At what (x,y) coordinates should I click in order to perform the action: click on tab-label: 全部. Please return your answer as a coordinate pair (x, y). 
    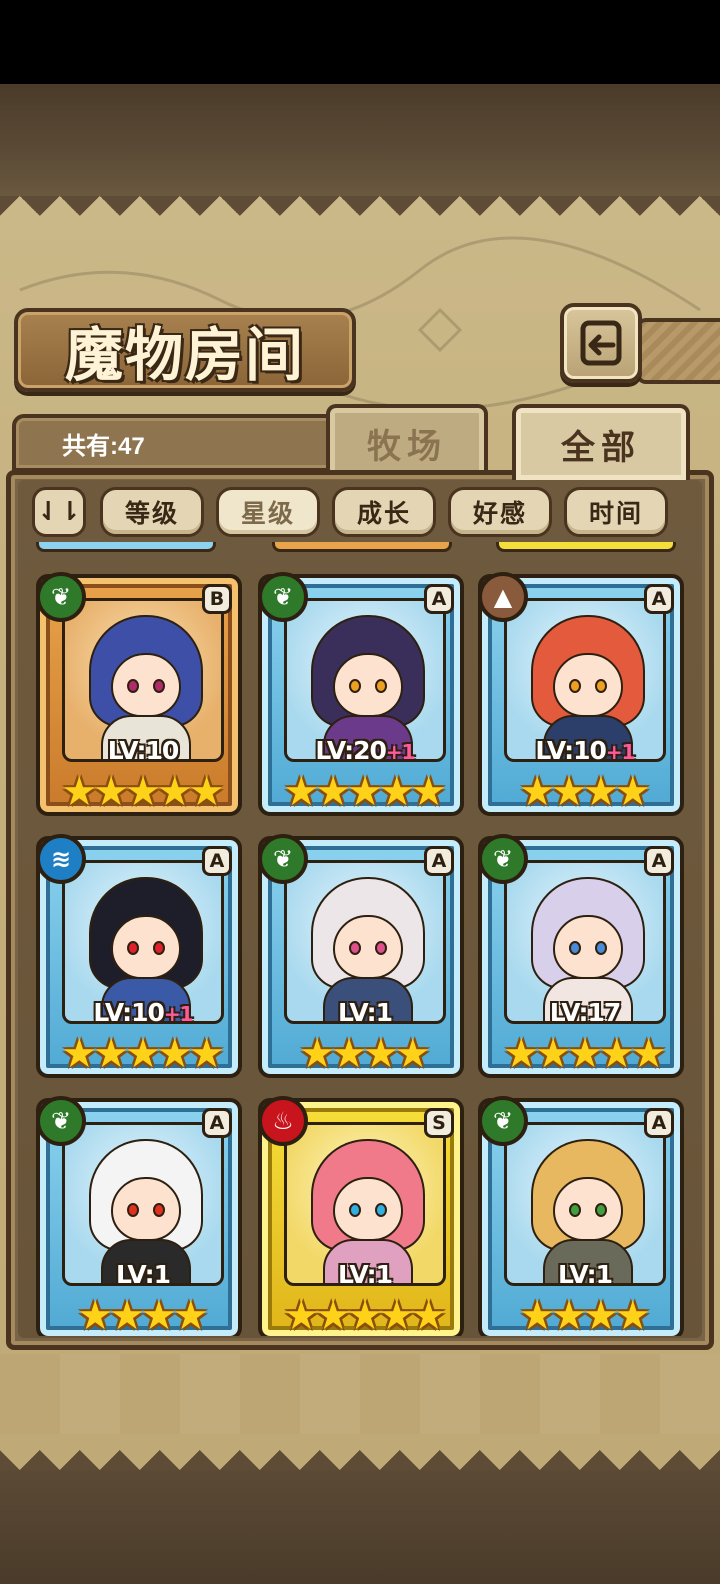
    Looking at the image, I should click on (601, 447).